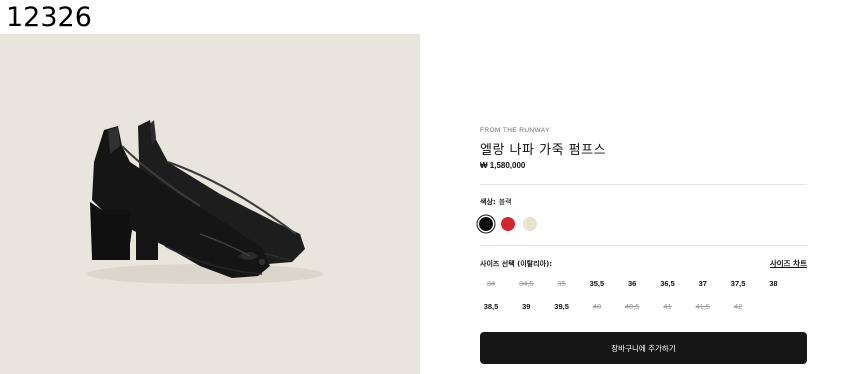 The height and width of the screenshot is (374, 860). What do you see at coordinates (643, 348) in the screenshot?
I see `add-to-cart-button: 장바구니에 추가하기` at bounding box center [643, 348].